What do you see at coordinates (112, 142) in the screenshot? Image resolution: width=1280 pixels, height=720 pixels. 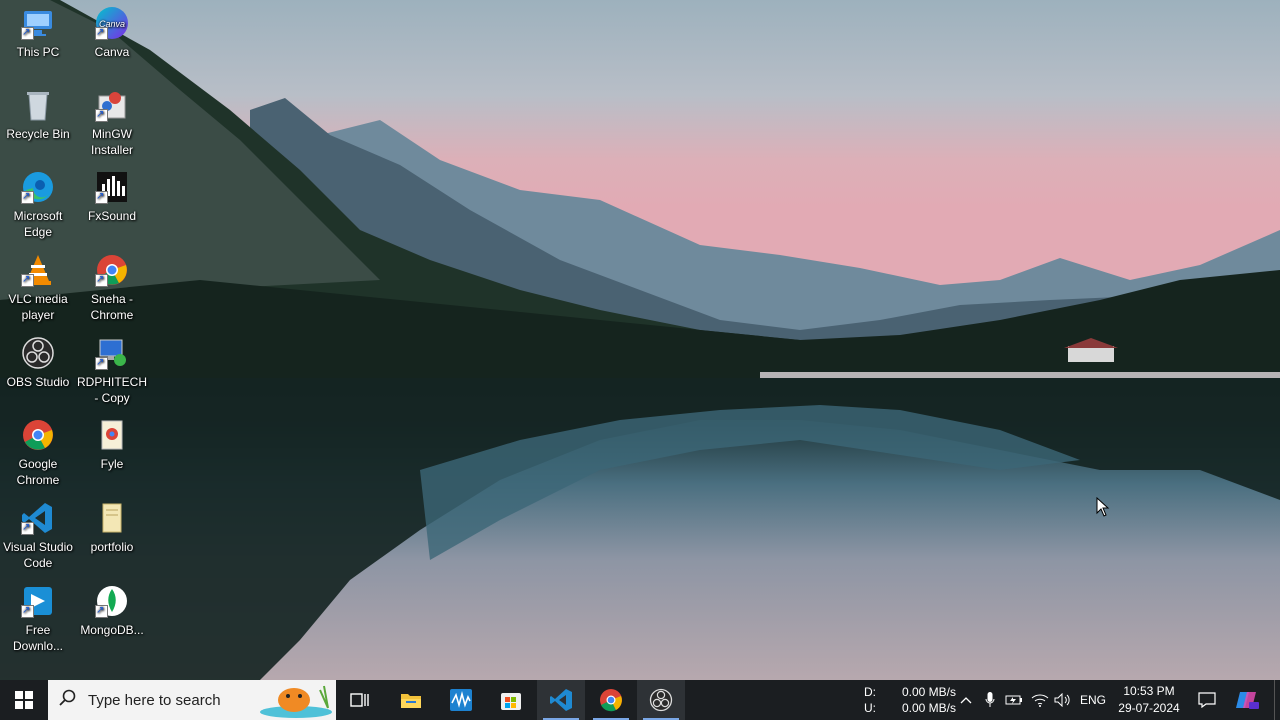 I see `desktop-icon-label: MinGW Installer` at bounding box center [112, 142].